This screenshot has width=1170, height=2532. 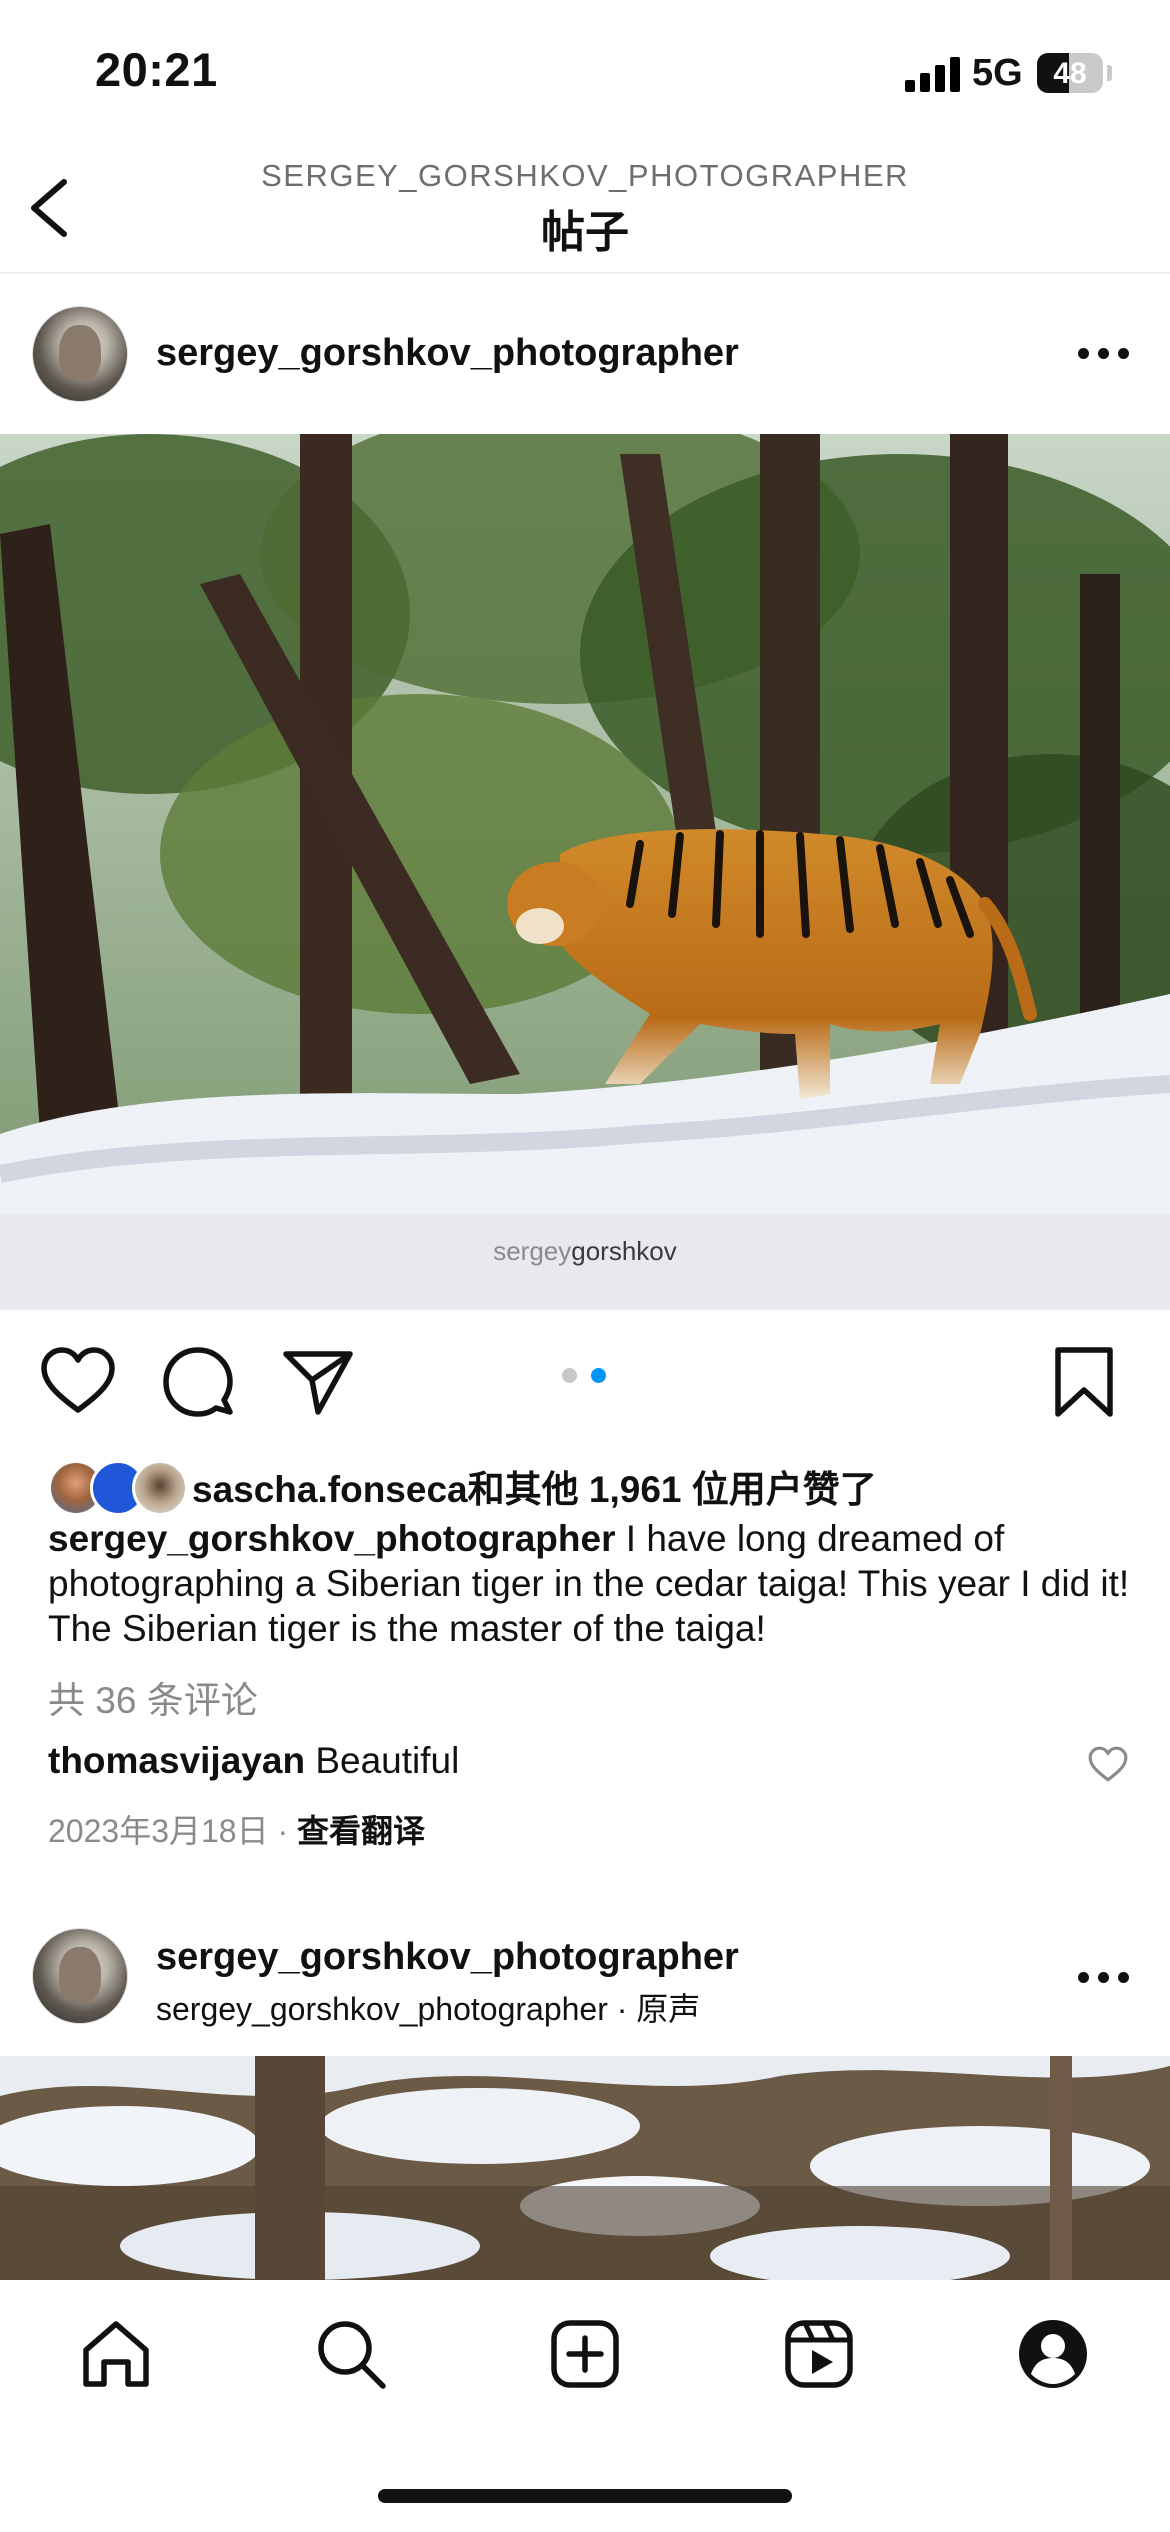 What do you see at coordinates (198, 1382) in the screenshot?
I see `comment-icon` at bounding box center [198, 1382].